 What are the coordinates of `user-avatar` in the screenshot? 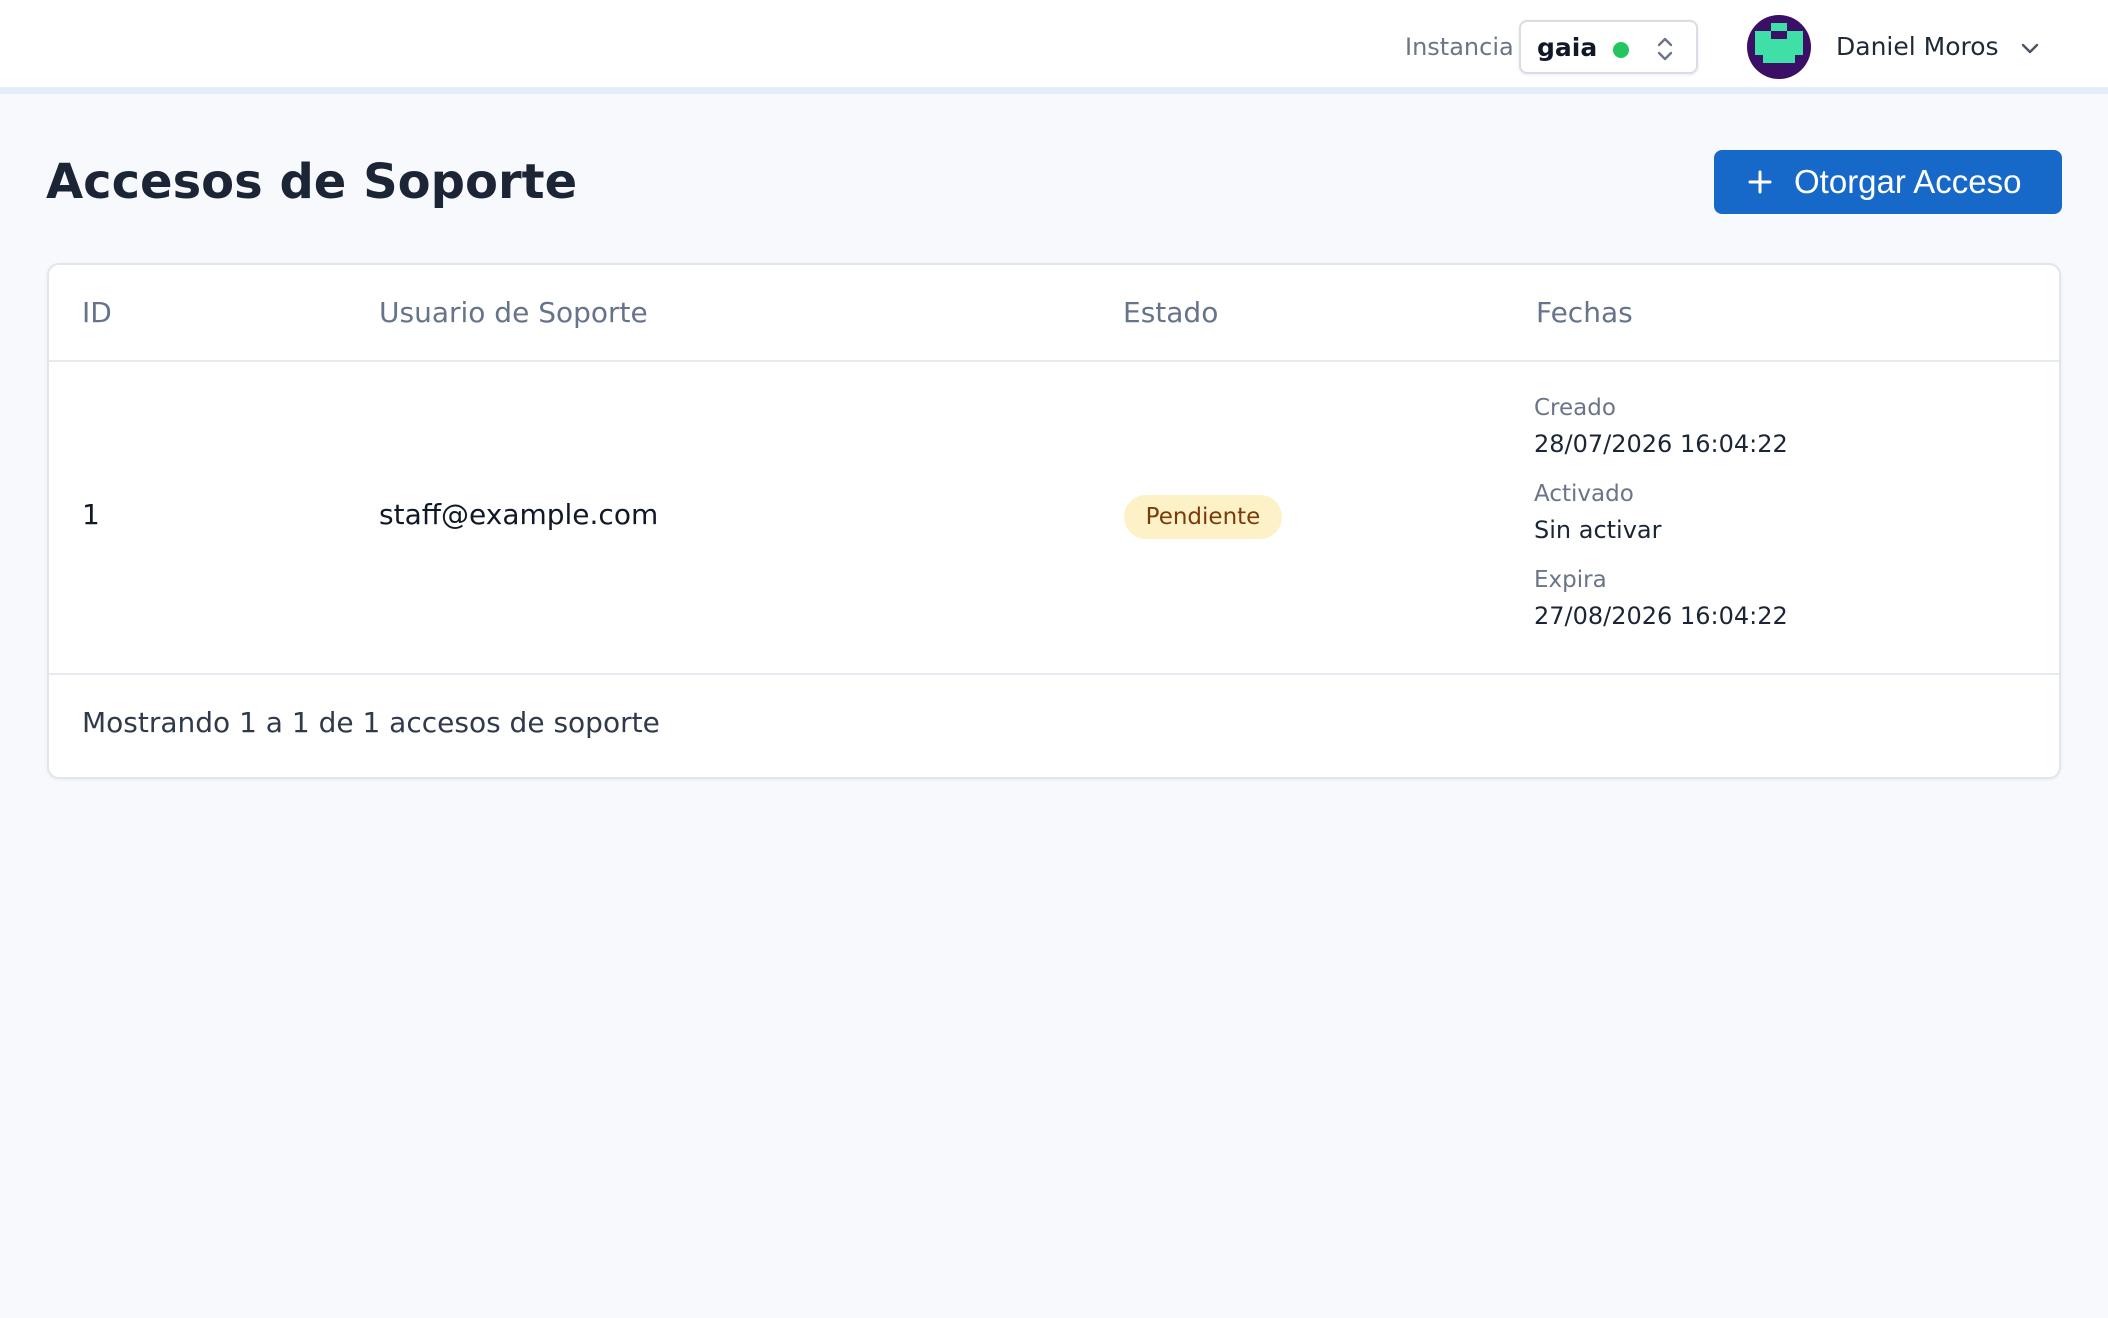 It's located at (1779, 47).